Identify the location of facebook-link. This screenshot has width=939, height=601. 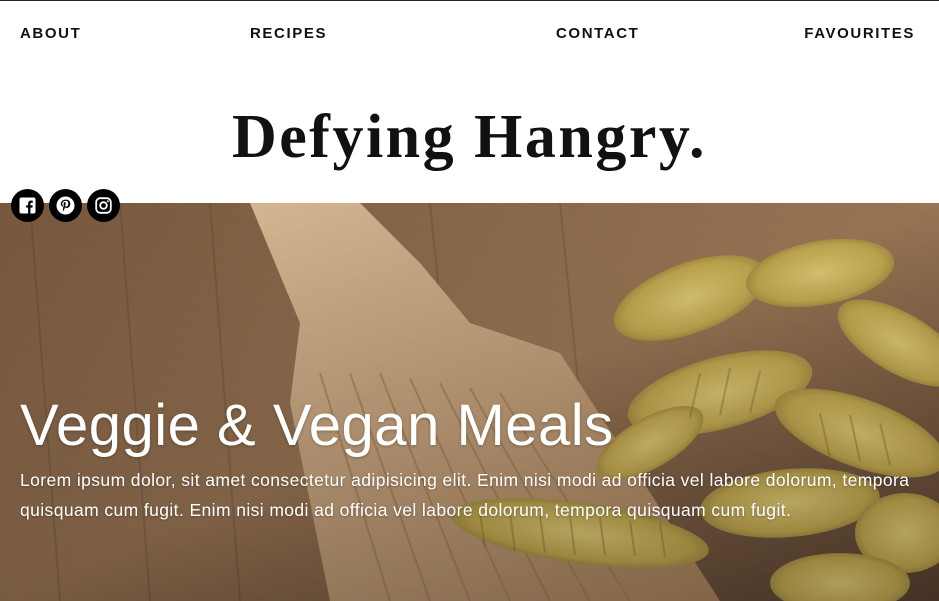
(27, 205).